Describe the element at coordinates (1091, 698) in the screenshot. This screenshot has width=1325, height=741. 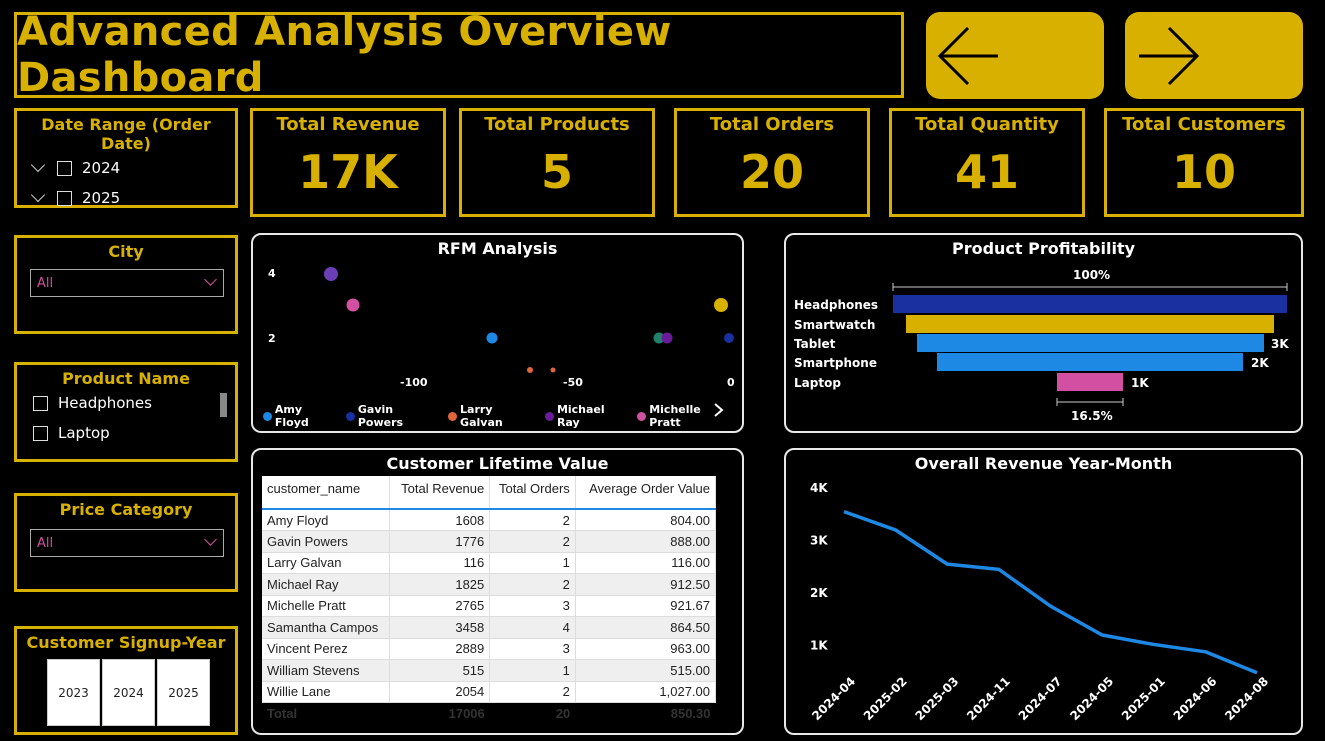
I see `x-tick-label: 2024-05` at that location.